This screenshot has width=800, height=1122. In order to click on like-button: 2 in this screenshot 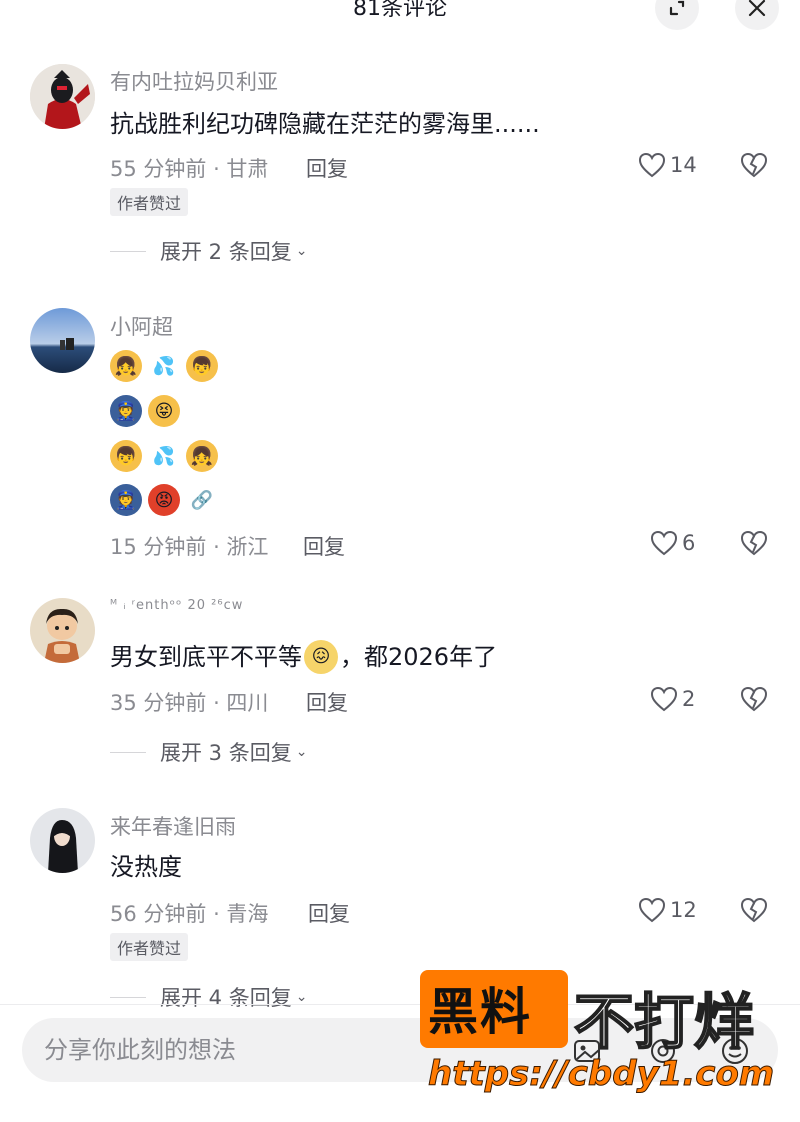, I will do `click(672, 699)`.